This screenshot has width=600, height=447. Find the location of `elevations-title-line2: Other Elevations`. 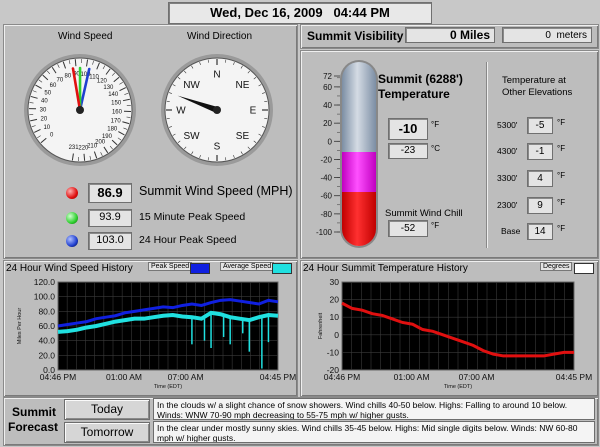

elevations-title-line2: Other Elevations is located at coordinates (537, 92).